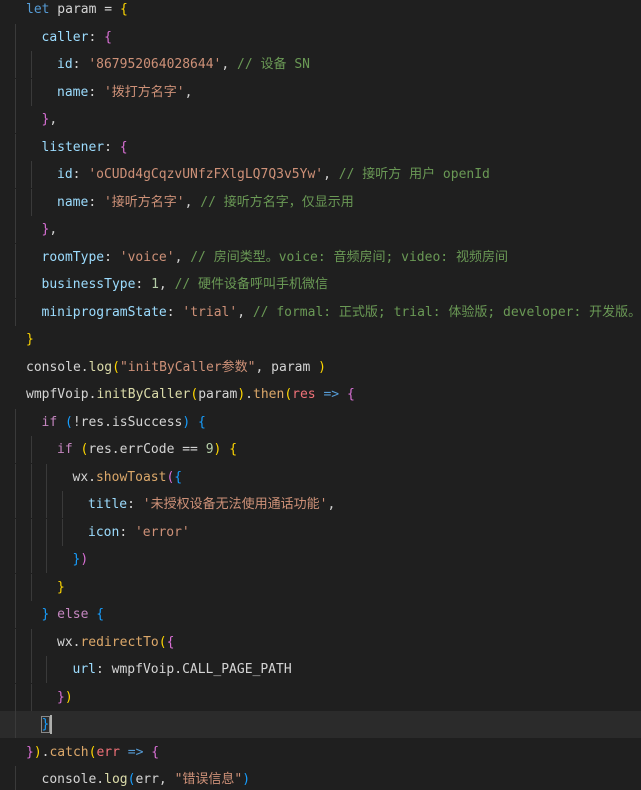 Image resolution: width=641 pixels, height=790 pixels. What do you see at coordinates (320, 477) in the screenshot?
I see `code-line: wx.showToast({` at bounding box center [320, 477].